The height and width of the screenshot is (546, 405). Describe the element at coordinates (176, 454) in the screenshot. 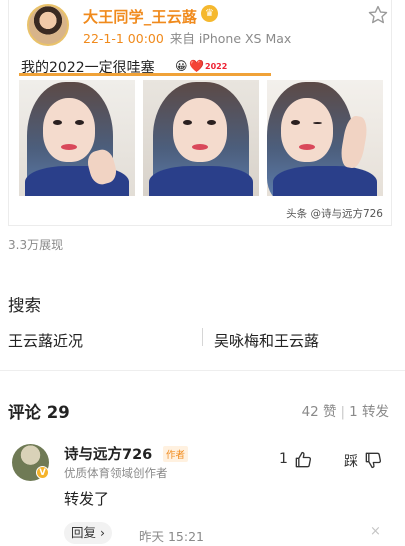

I see `author-tag: 作者` at that location.